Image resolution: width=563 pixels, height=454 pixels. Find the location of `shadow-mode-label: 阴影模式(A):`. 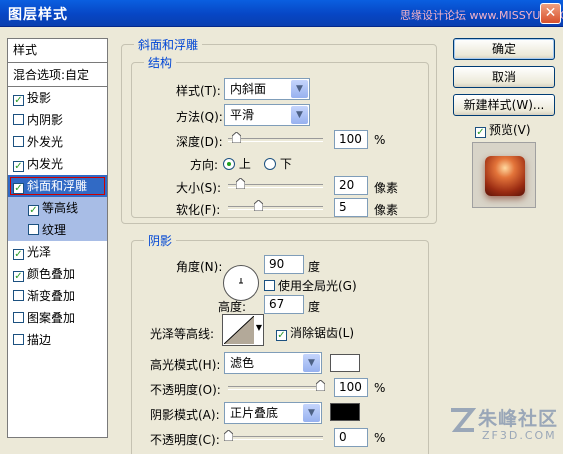

shadow-mode-label: 阴影模式(A): is located at coordinates (185, 415).